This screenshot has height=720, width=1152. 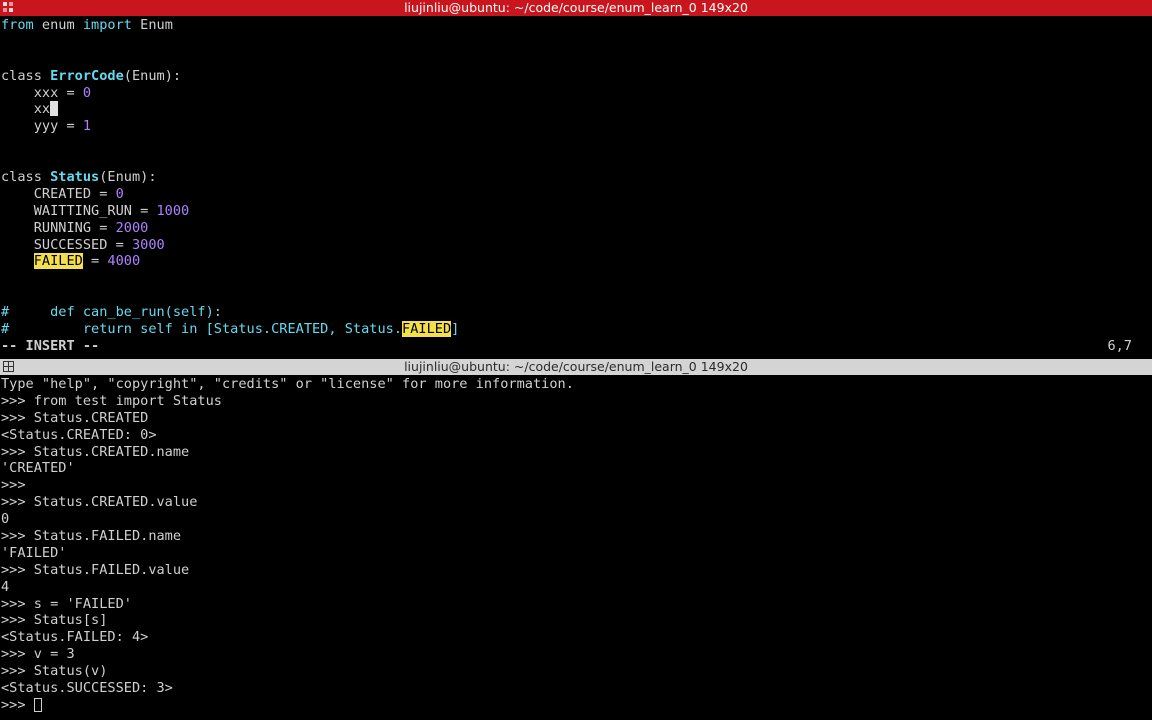 What do you see at coordinates (132, 227) in the screenshot?
I see `member-value: 2000` at bounding box center [132, 227].